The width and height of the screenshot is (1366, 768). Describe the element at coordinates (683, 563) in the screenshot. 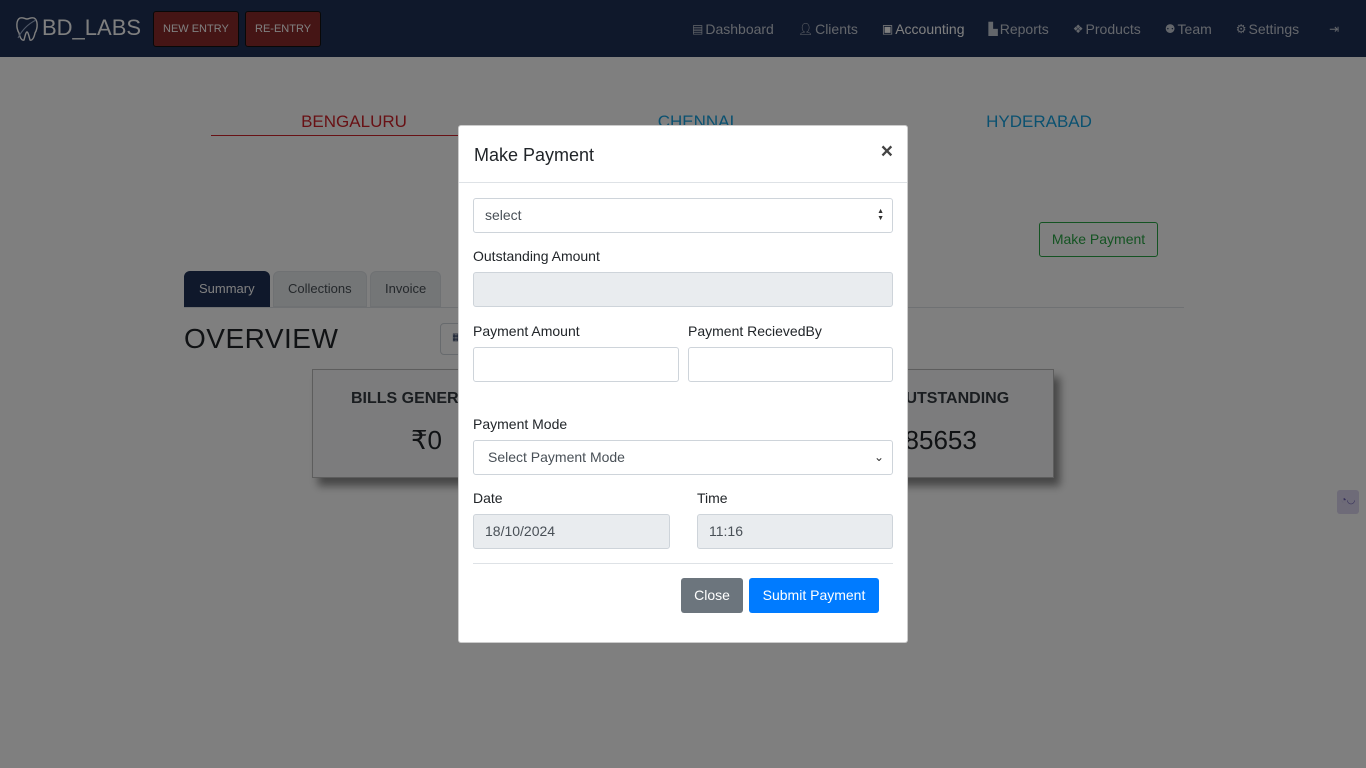

I see `modal-footer-divider` at that location.